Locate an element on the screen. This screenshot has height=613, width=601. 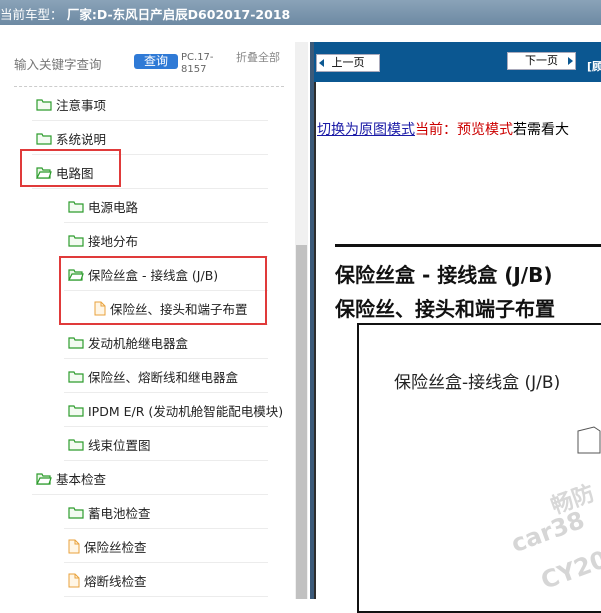
title-text: 当前车型： 厂家:D-东风日产启辰D602017-2018 is located at coordinates (145, 13).